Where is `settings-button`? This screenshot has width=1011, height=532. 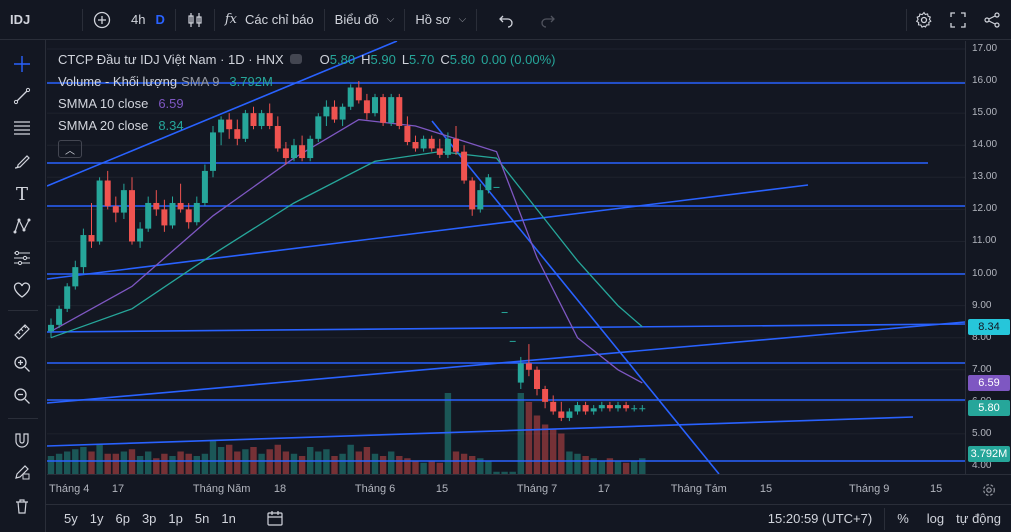 settings-button is located at coordinates (924, 20).